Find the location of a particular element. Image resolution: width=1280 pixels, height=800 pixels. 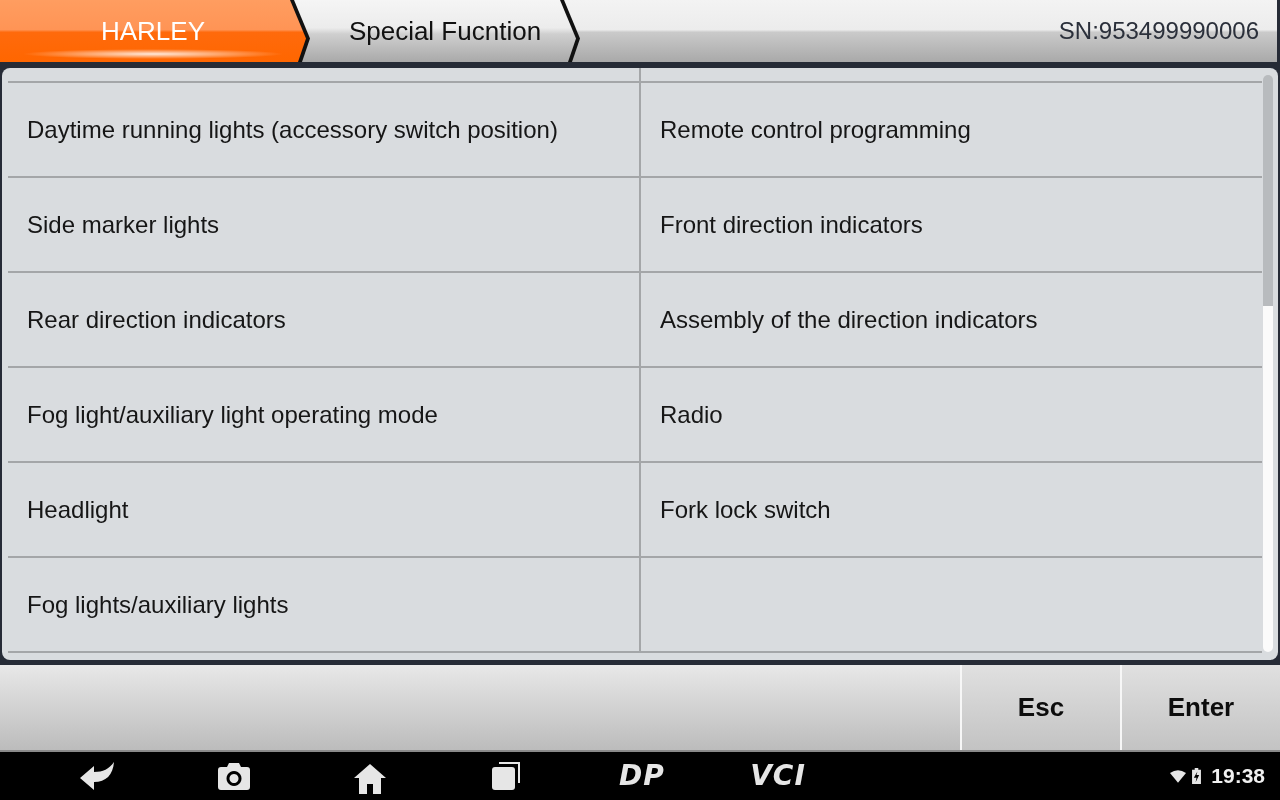

function-item: Remote control programming is located at coordinates (951, 130).